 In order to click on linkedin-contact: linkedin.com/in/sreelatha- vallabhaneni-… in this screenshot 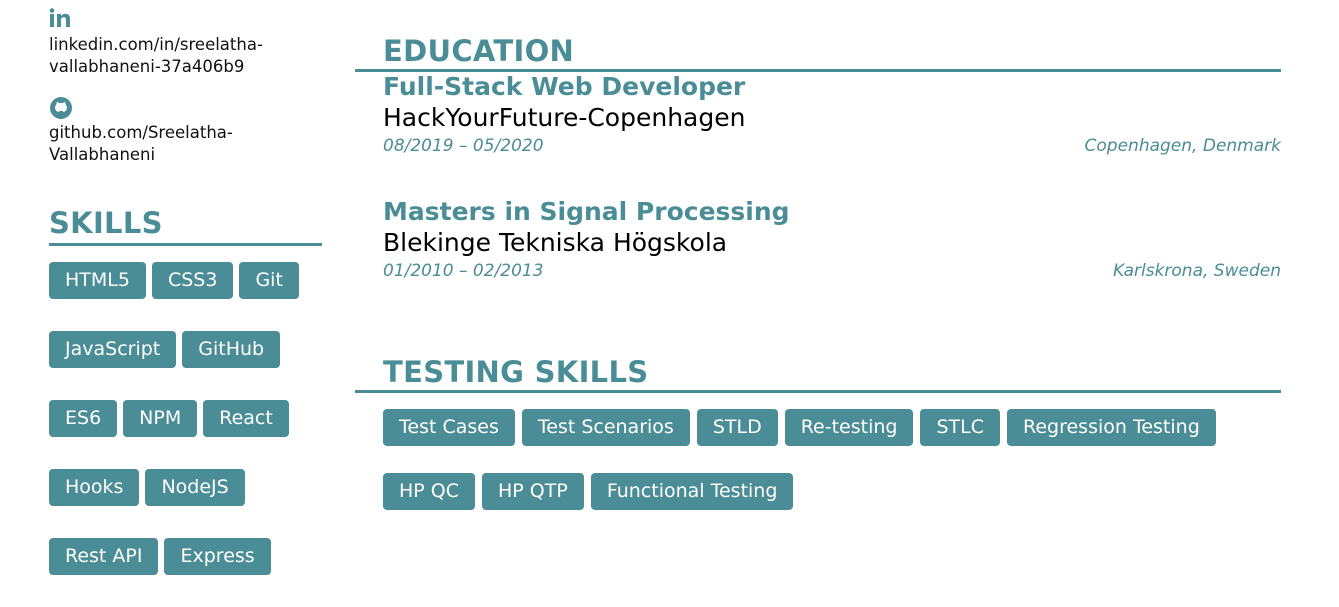, I will do `click(179, 43)`.